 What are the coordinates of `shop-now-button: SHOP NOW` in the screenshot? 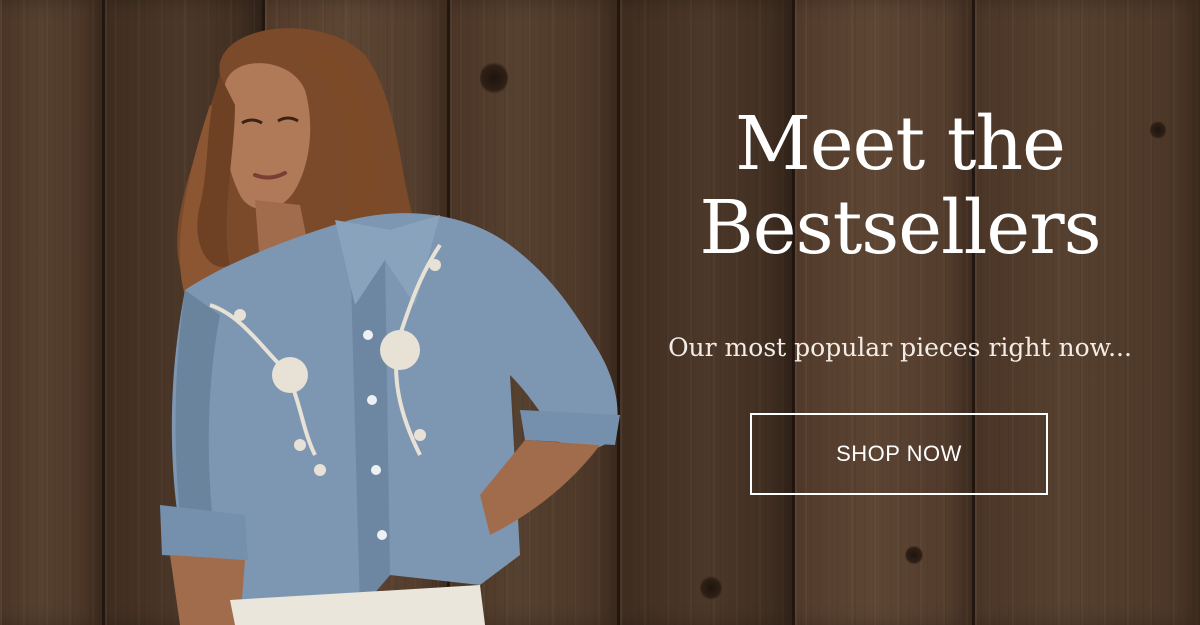 It's located at (899, 454).